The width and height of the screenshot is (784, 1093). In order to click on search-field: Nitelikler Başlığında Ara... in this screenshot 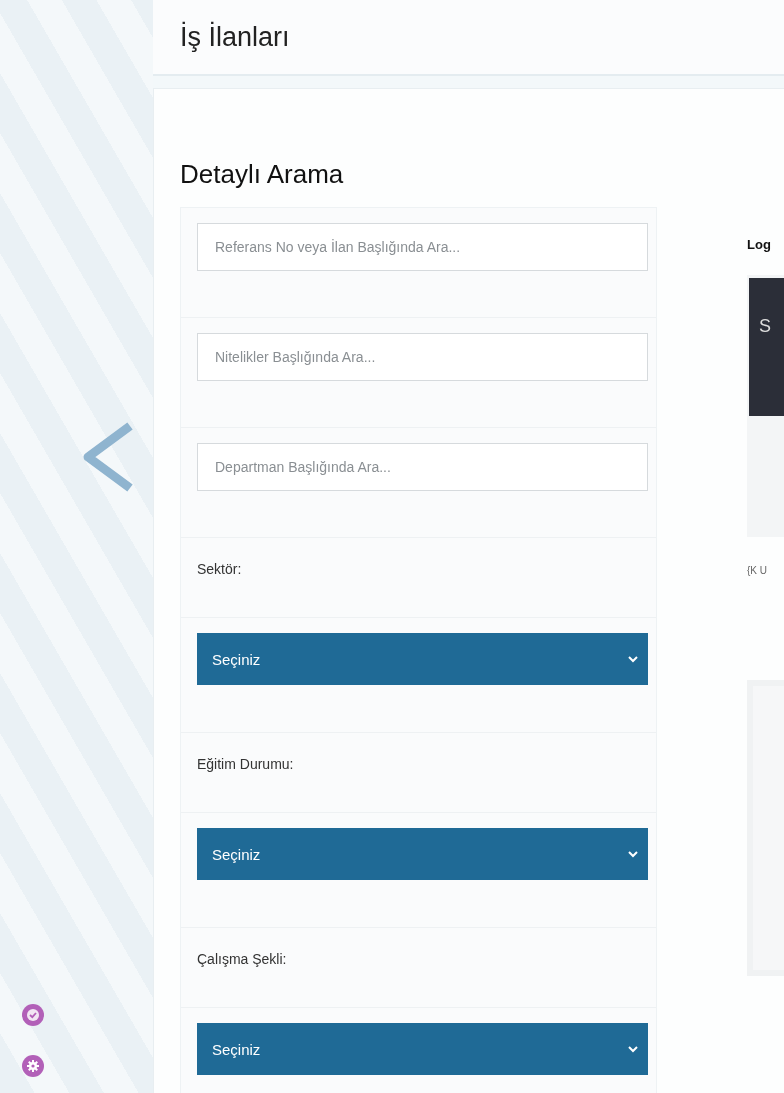, I will do `click(422, 357)`.